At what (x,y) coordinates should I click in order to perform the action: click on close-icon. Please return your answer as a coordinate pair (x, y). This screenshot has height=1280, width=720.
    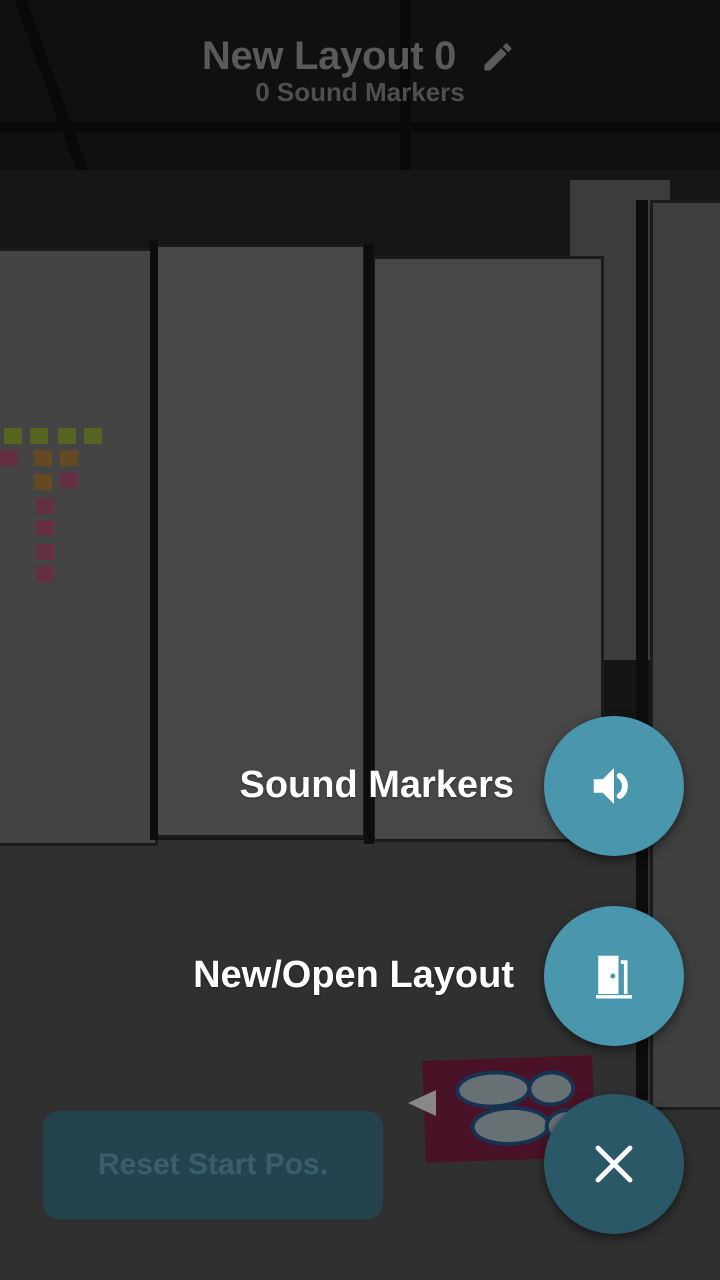
    Looking at the image, I should click on (614, 1164).